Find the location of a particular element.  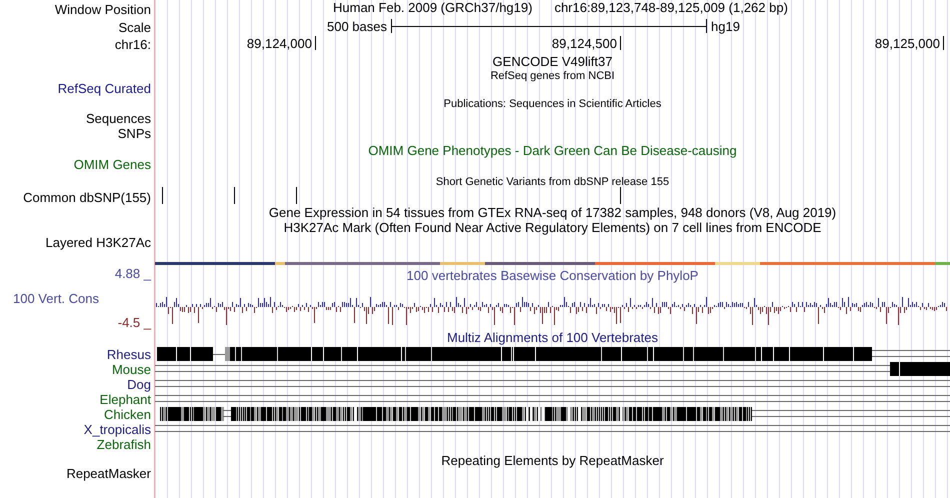

track-title: GENCODE V49lift37 is located at coordinates (552, 61).